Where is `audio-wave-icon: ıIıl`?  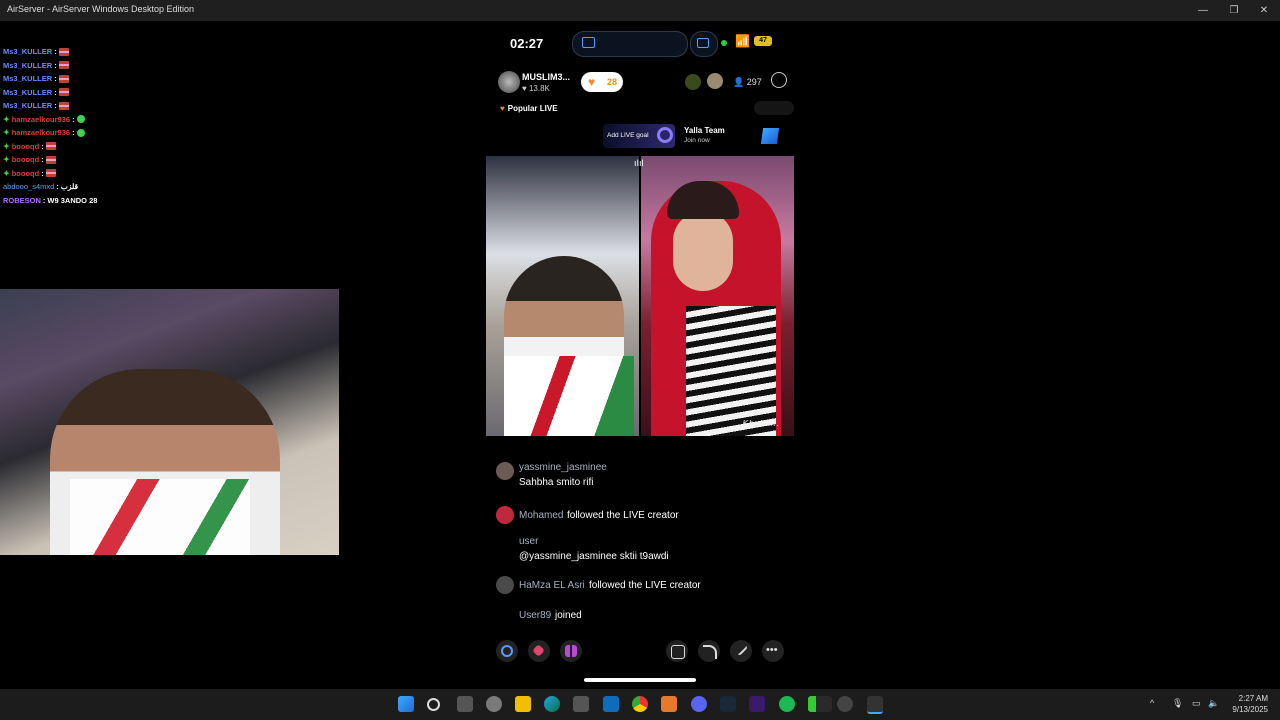
audio-wave-icon: ıIıl is located at coordinates (639, 163).